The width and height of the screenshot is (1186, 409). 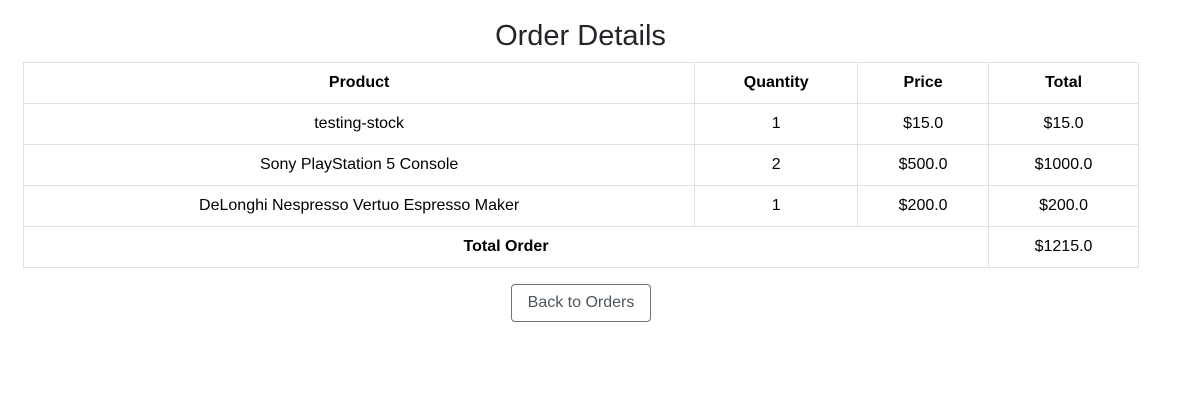 What do you see at coordinates (1063, 124) in the screenshot?
I see `cell-total: $15.0` at bounding box center [1063, 124].